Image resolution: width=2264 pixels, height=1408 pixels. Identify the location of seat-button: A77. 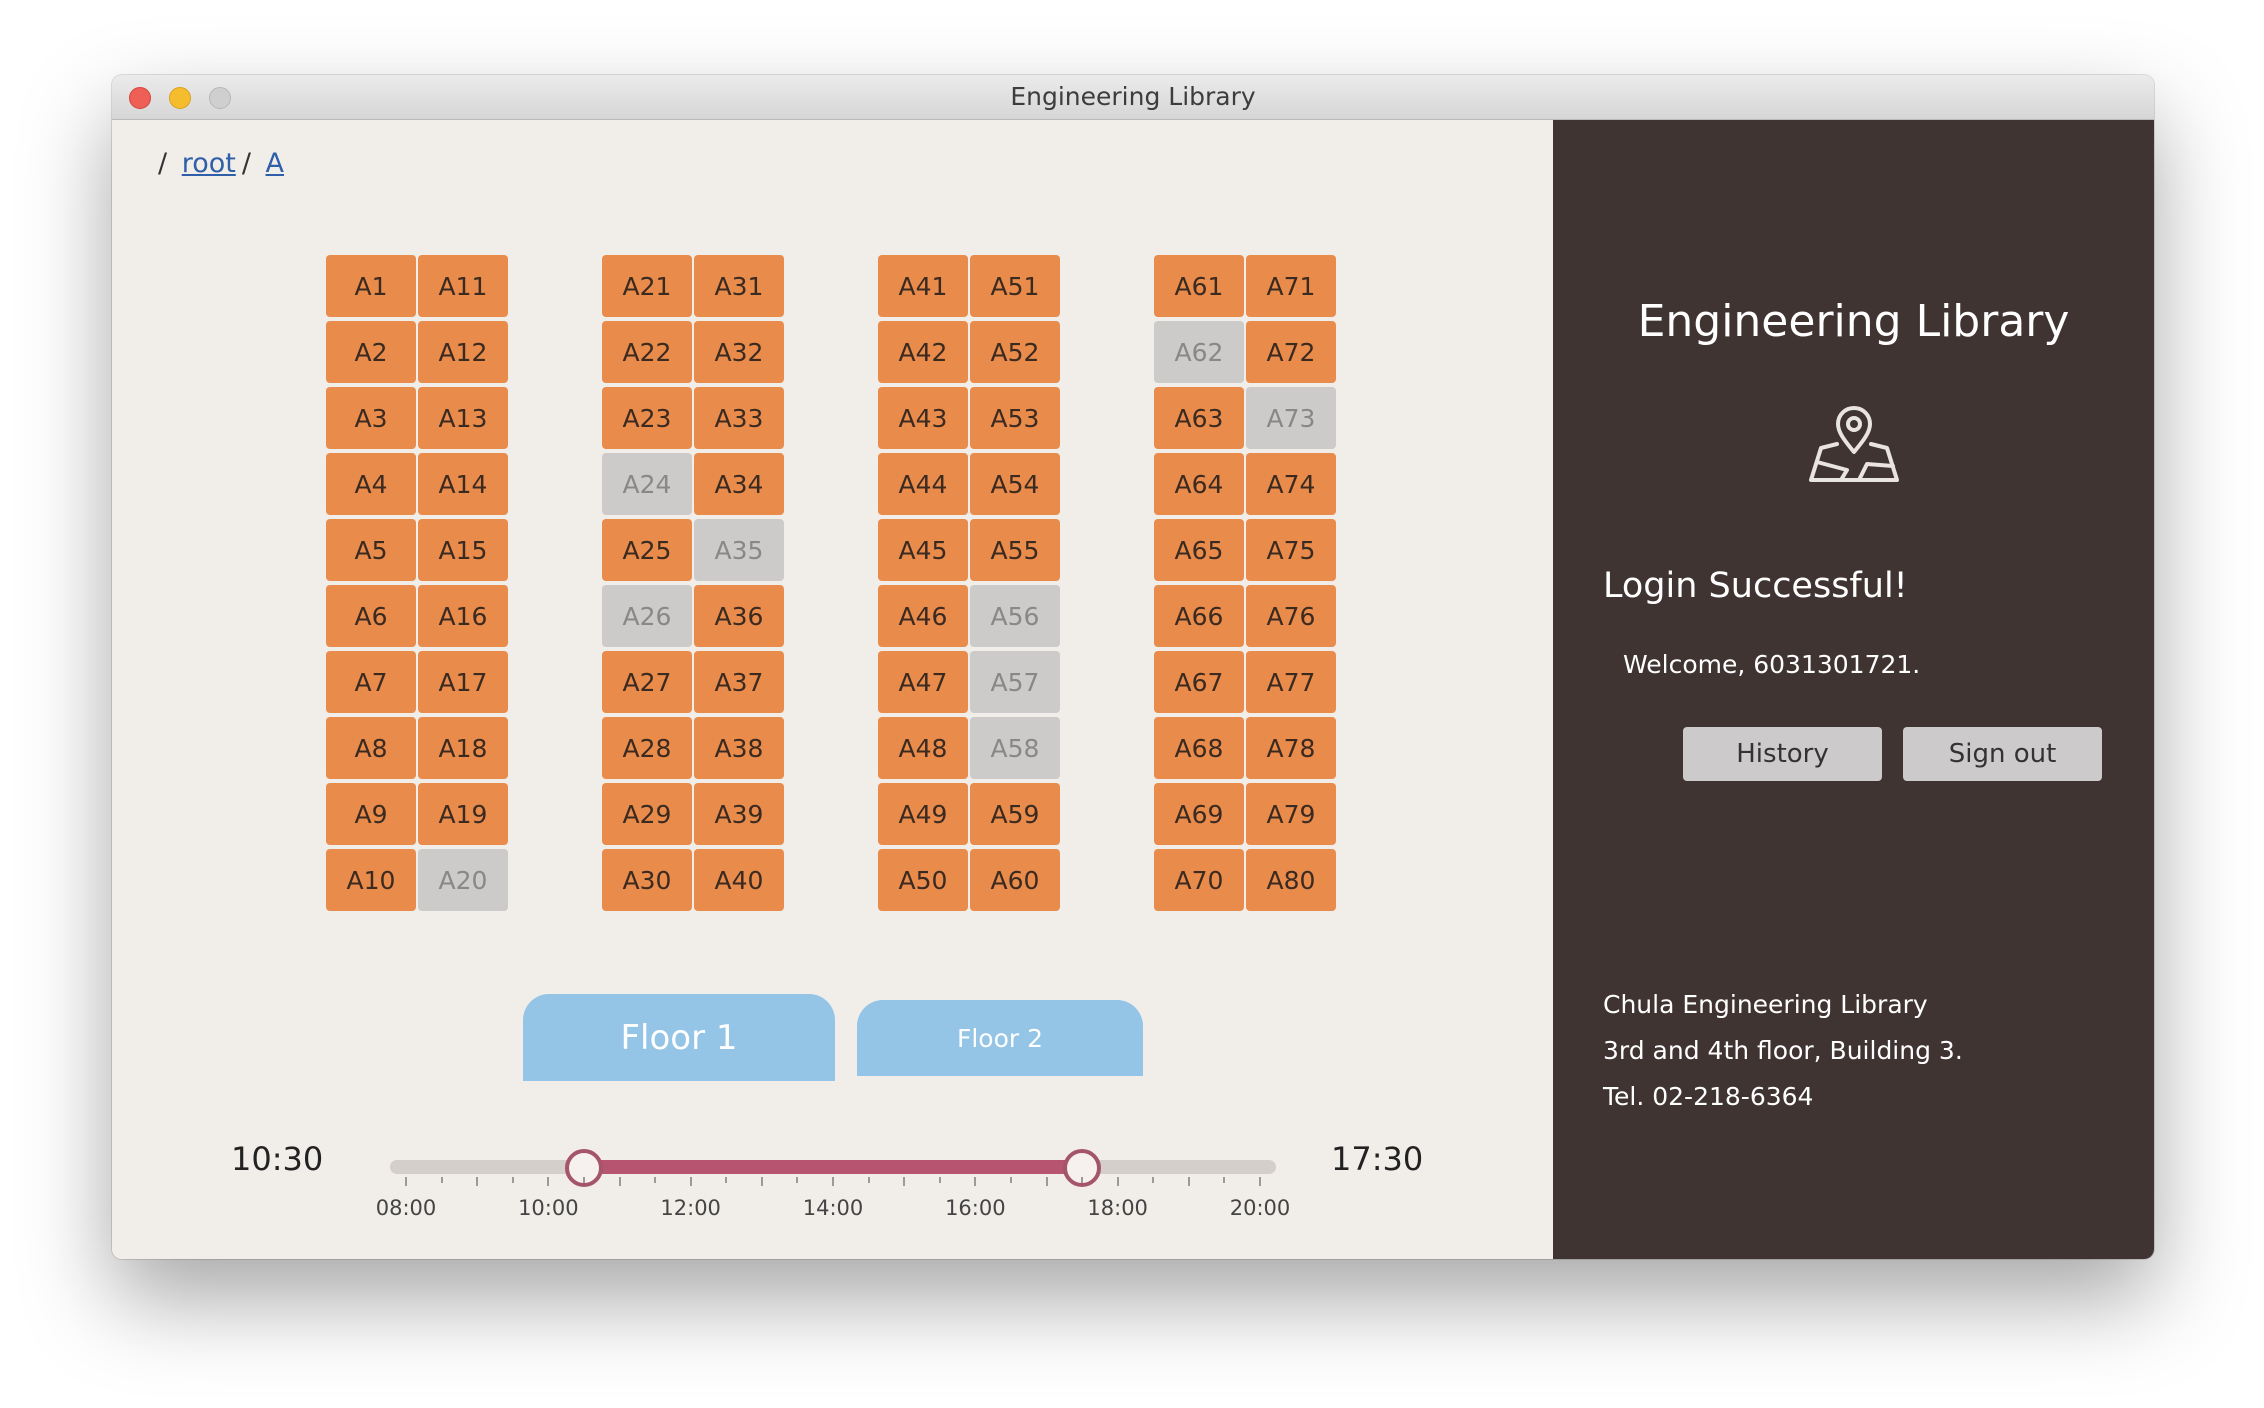
(1291, 682).